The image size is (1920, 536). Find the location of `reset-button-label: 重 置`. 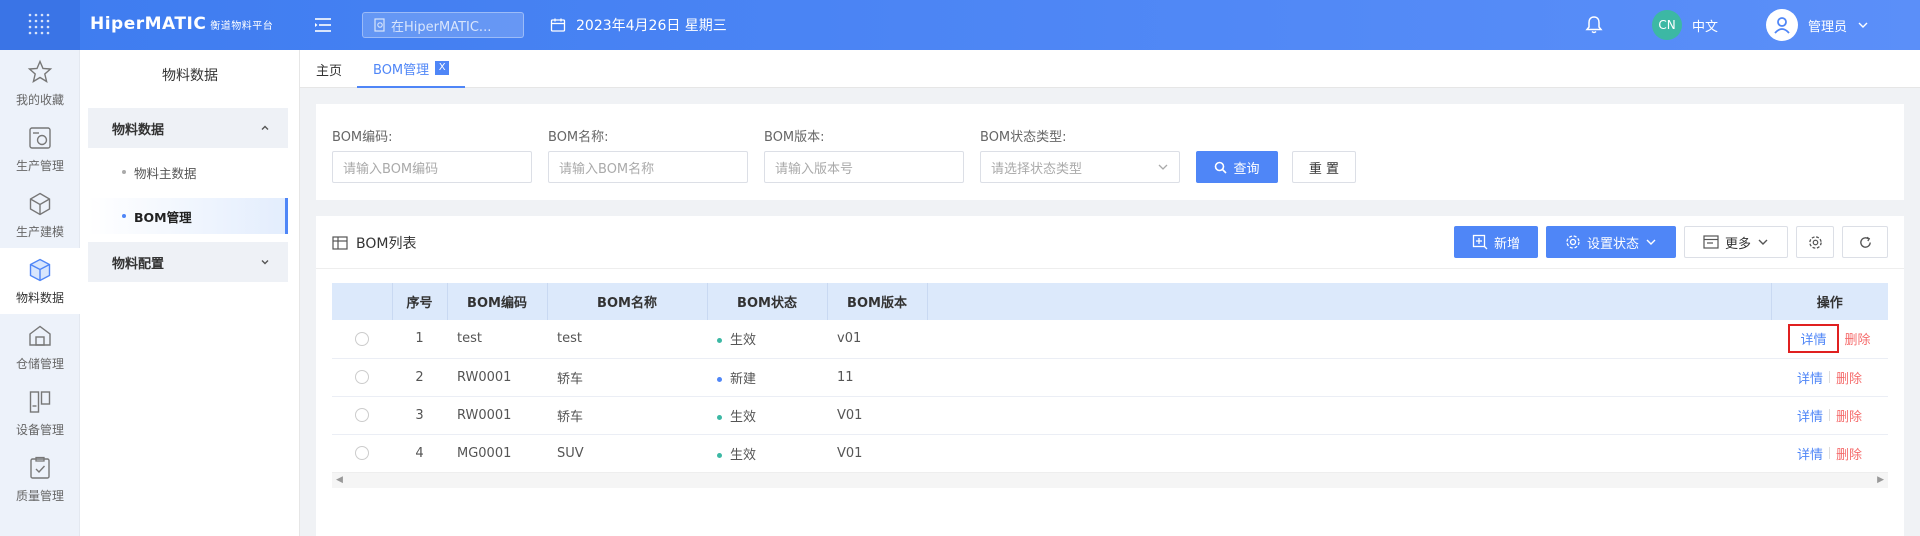

reset-button-label: 重 置 is located at coordinates (1324, 169).